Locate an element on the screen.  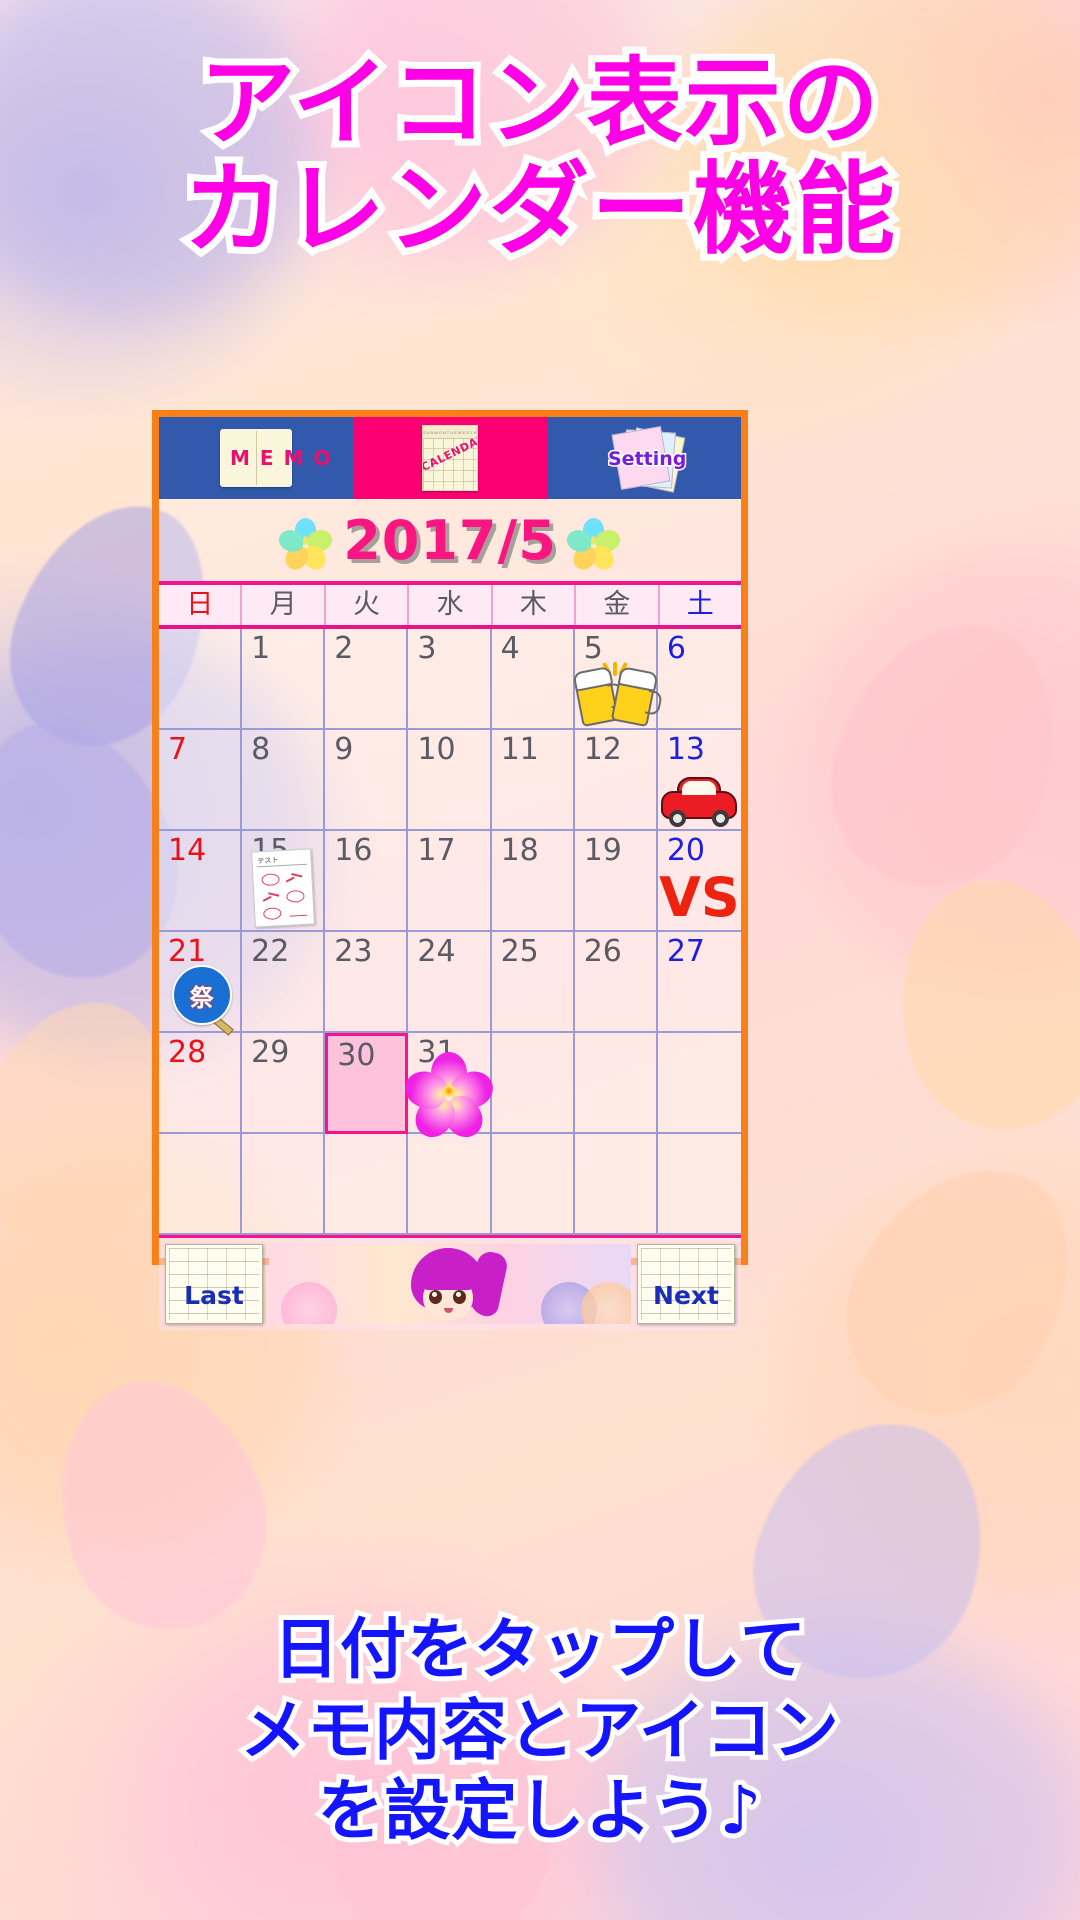
calendar-day-cell: 3 is located at coordinates (450, 679).